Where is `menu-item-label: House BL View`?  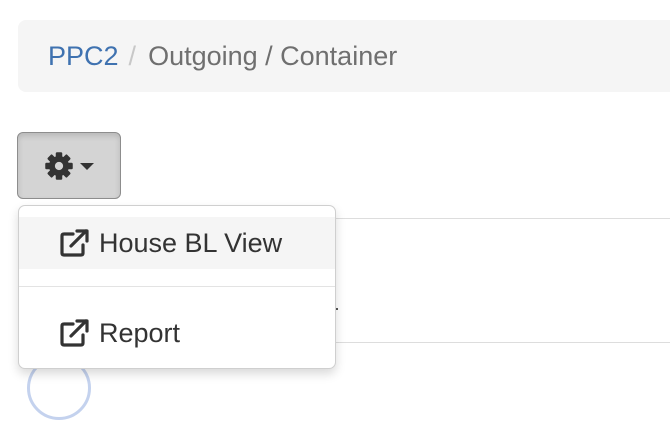
menu-item-label: House BL View is located at coordinates (191, 242).